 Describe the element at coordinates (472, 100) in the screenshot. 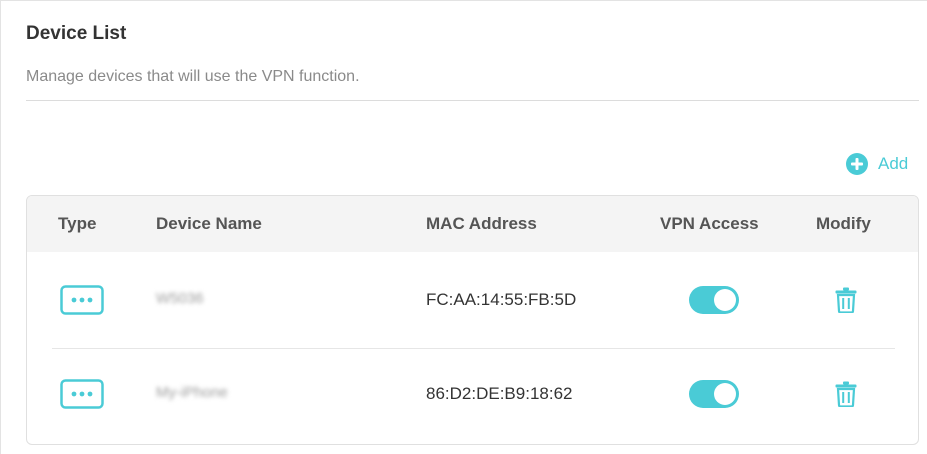

I see `section-divider` at that location.